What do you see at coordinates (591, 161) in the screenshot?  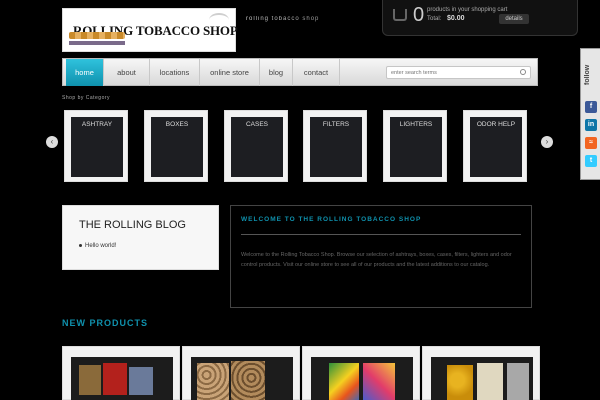 I see `twitter-icon: t` at bounding box center [591, 161].